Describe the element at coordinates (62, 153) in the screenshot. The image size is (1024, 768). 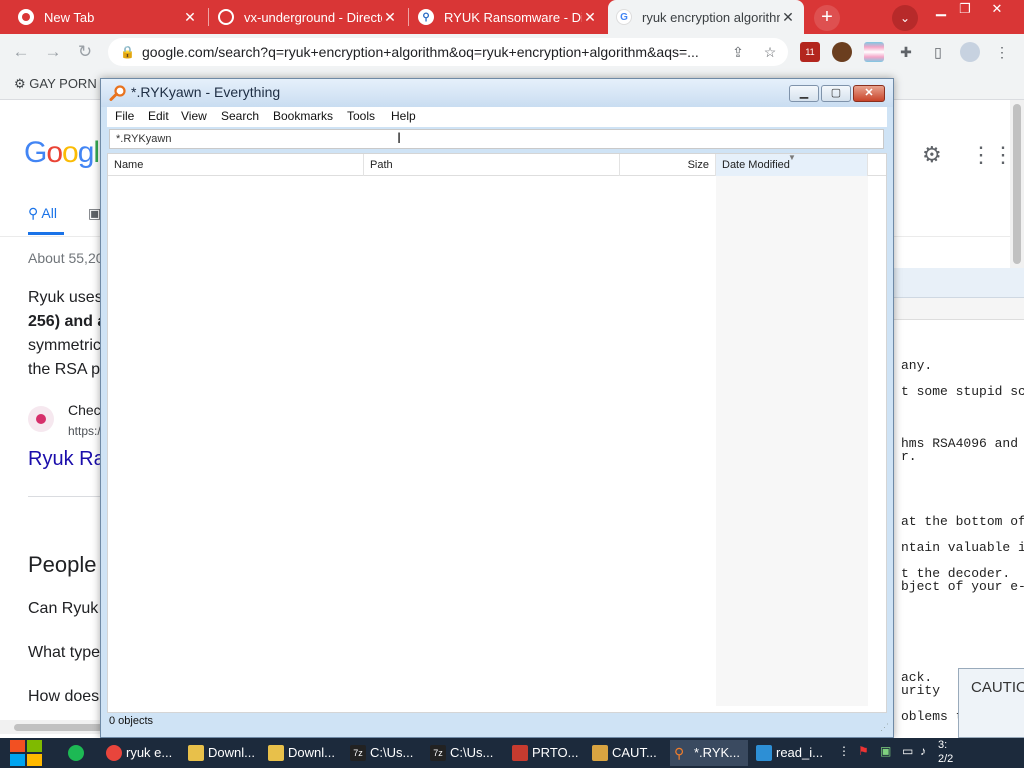
I see `google-logo: Googl` at that location.